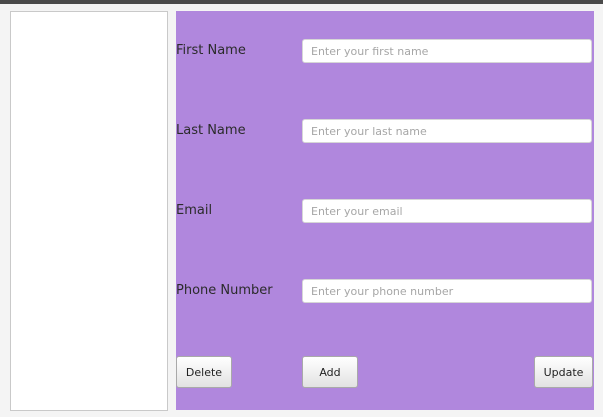 This screenshot has height=417, width=603. I want to click on email-input, so click(447, 211).